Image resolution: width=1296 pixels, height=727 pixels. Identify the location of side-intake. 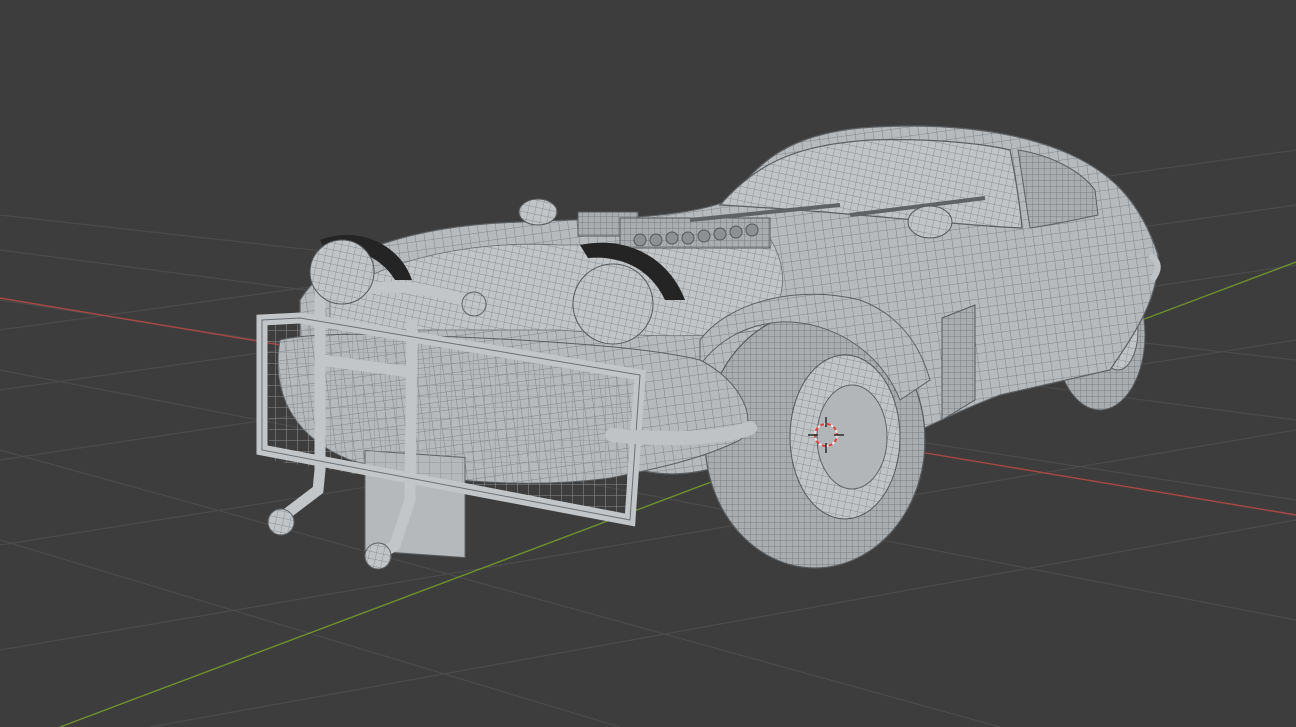
(958, 362).